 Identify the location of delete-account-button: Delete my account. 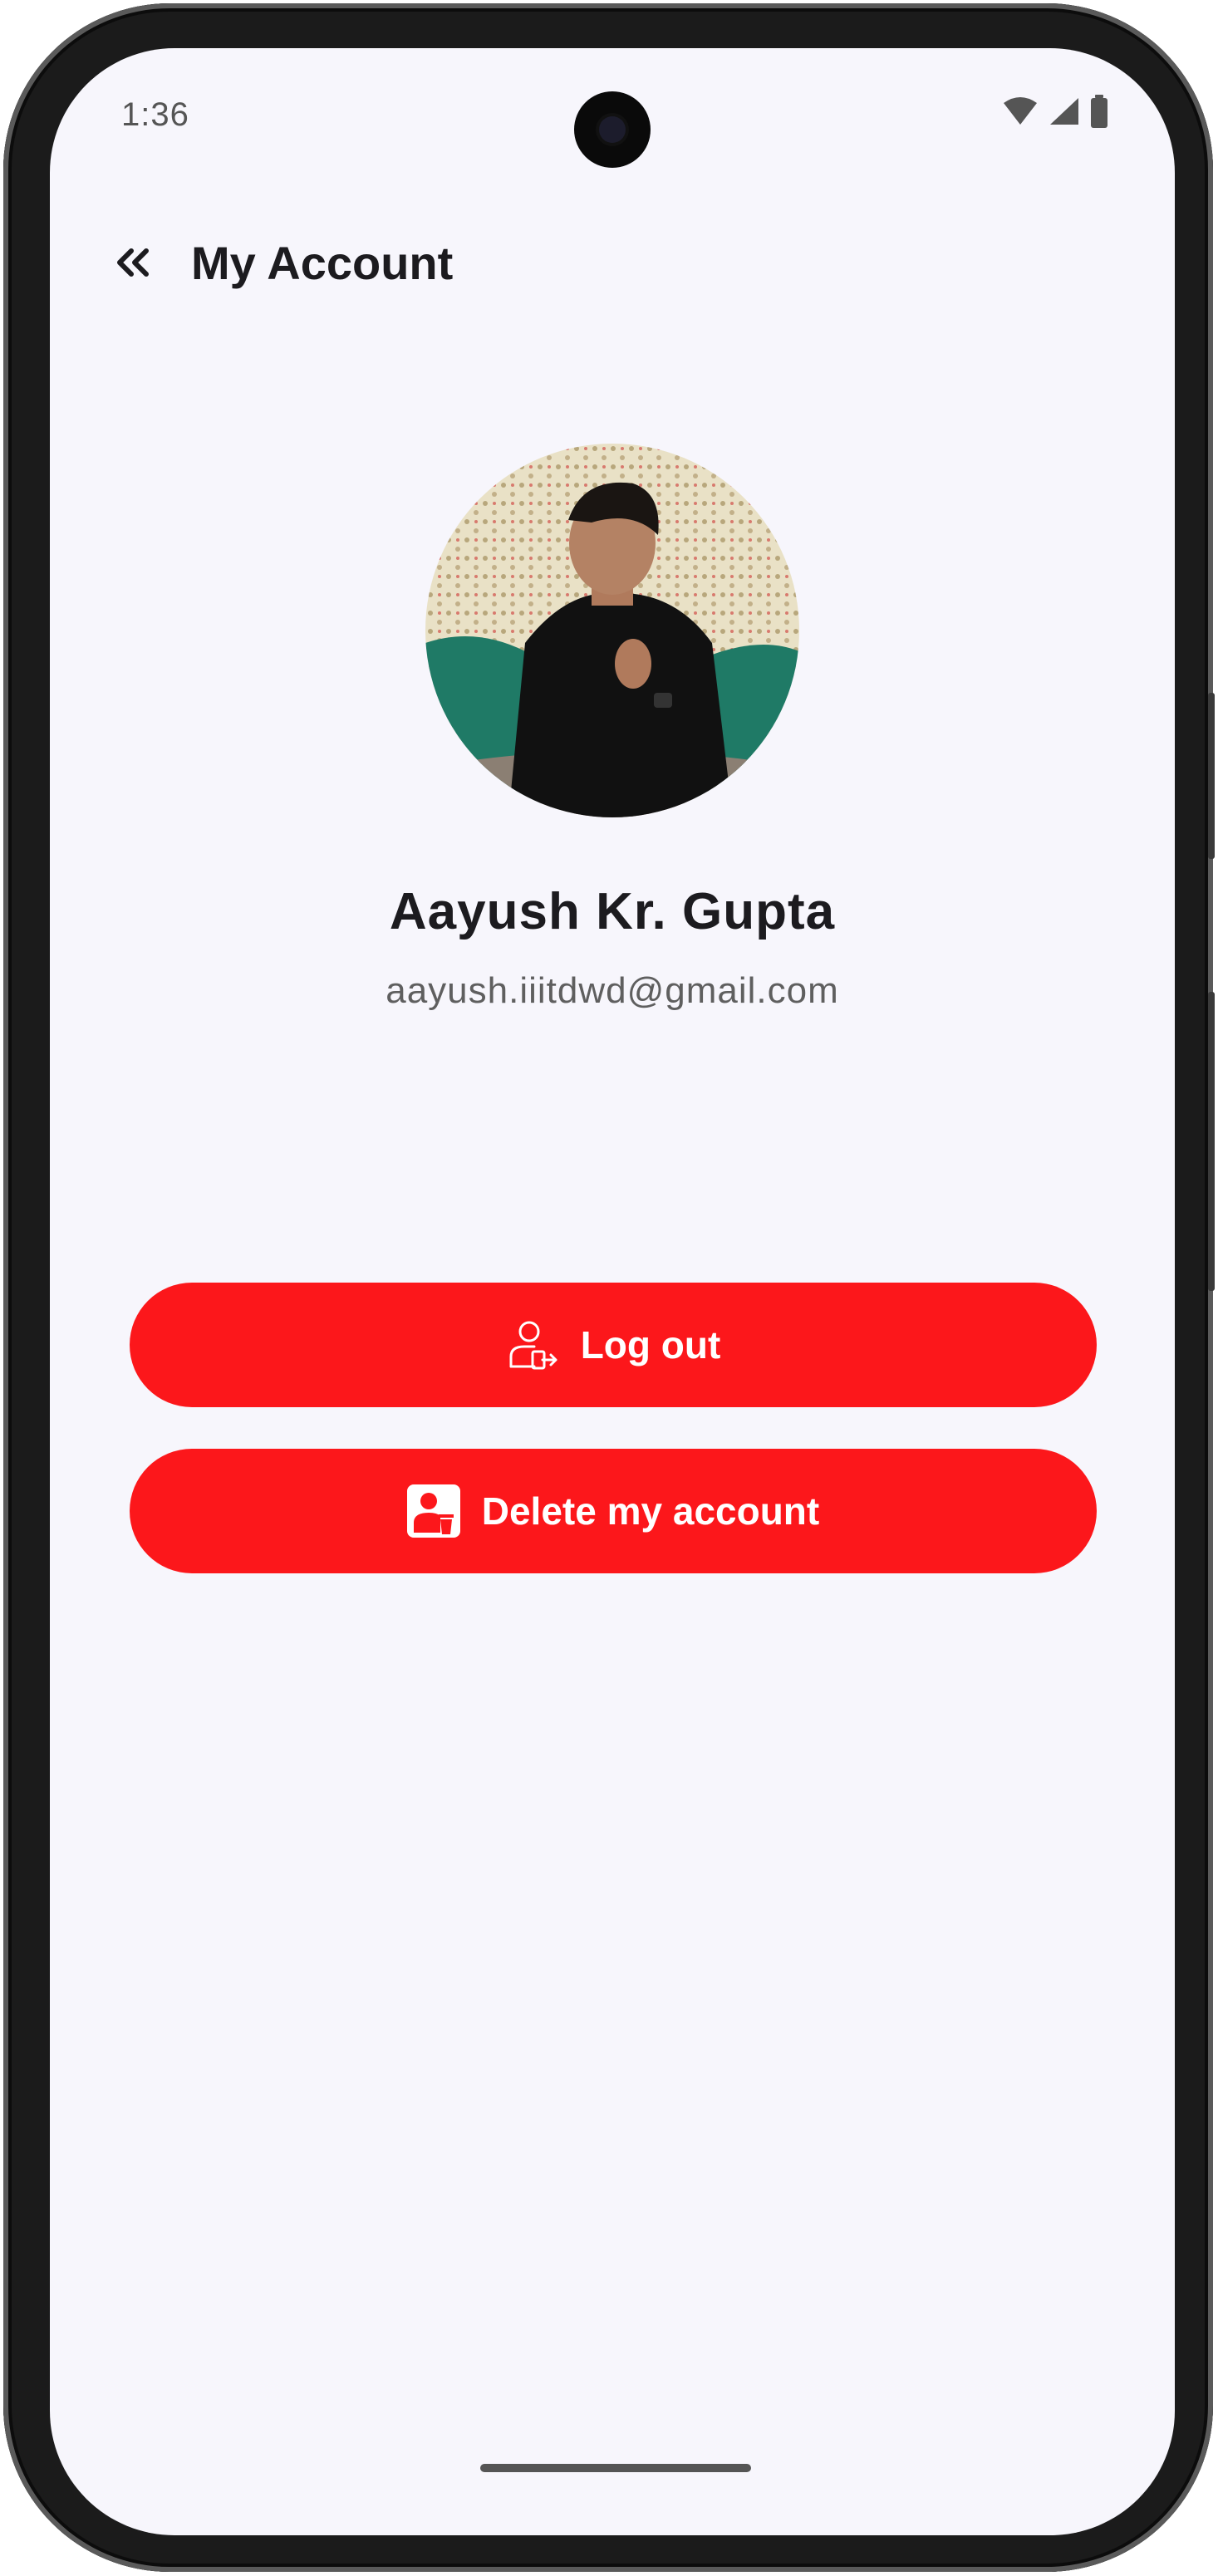
(613, 1511).